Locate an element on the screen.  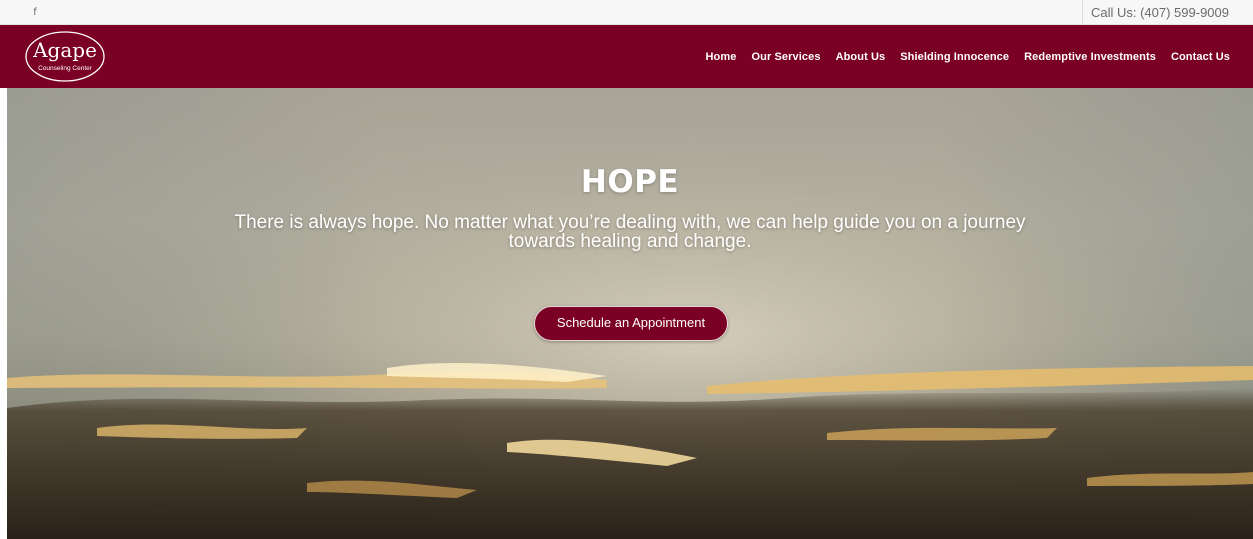
schedule-appointment-button: Schedule an Appointment is located at coordinates (631, 323).